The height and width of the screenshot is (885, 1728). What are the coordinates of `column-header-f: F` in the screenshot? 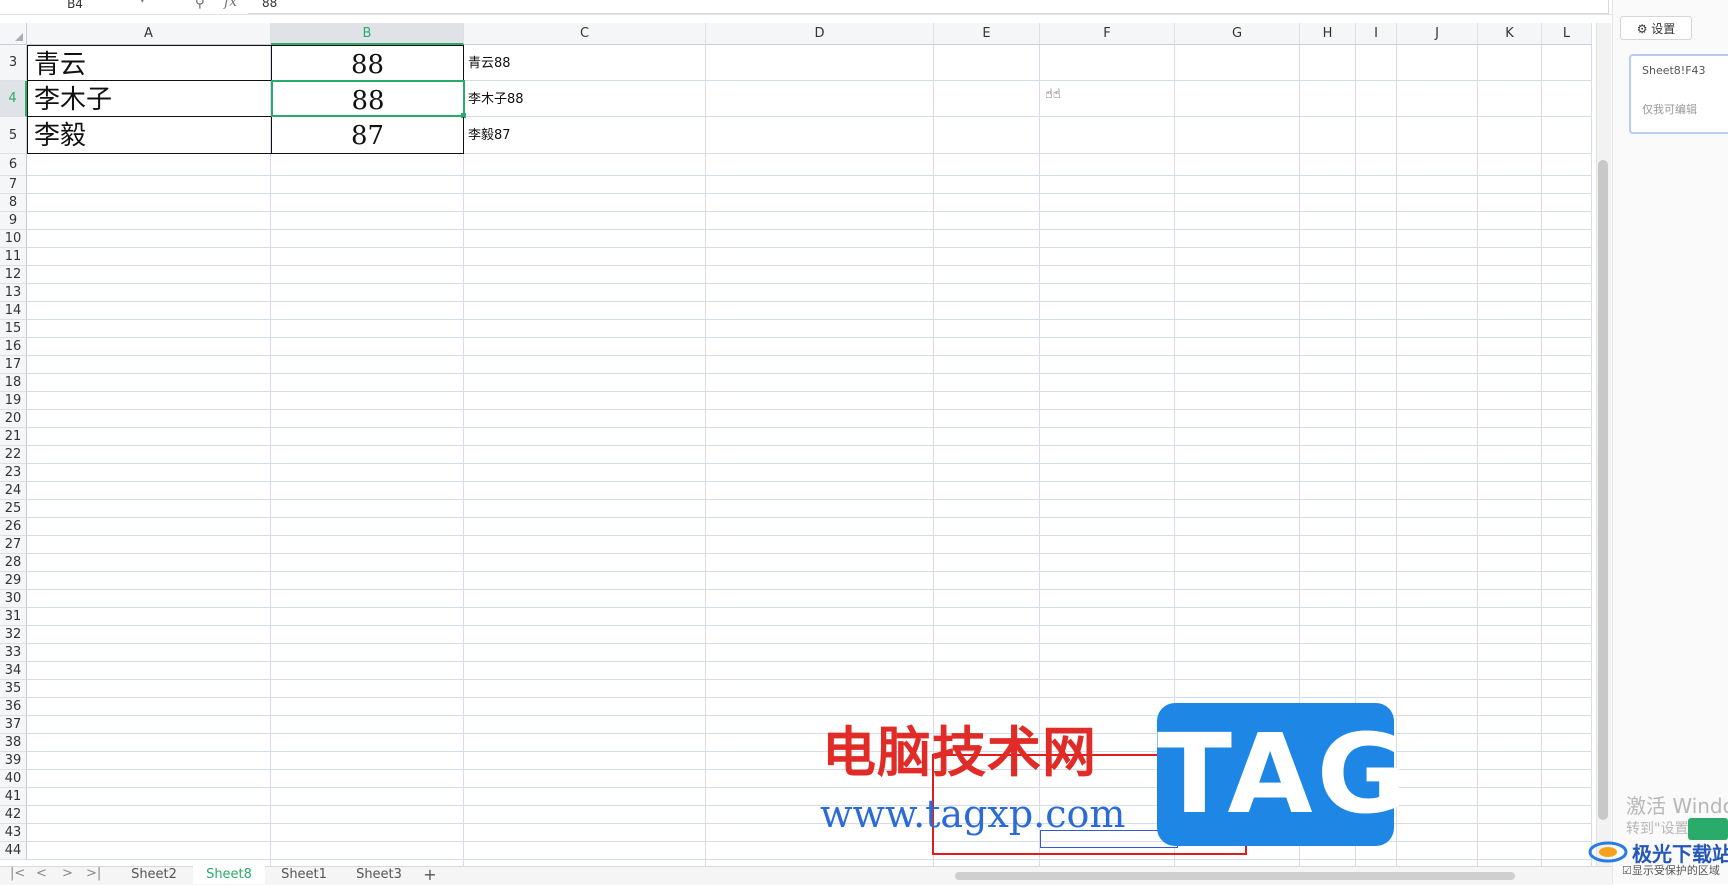 It's located at (1107, 34).